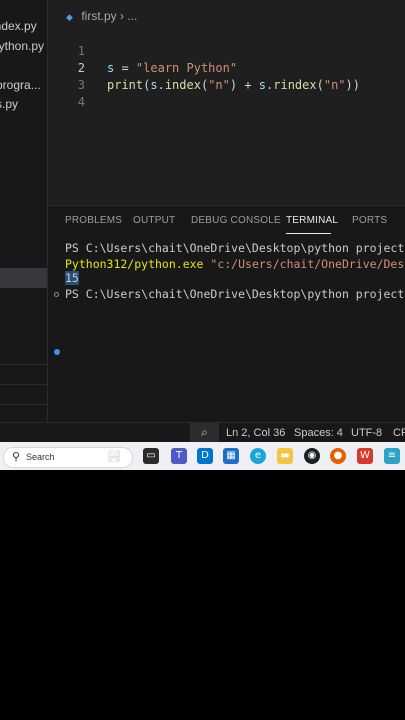  What do you see at coordinates (68, 457) in the screenshot?
I see `taskbar-search: ⚲ Search 🏞` at bounding box center [68, 457].